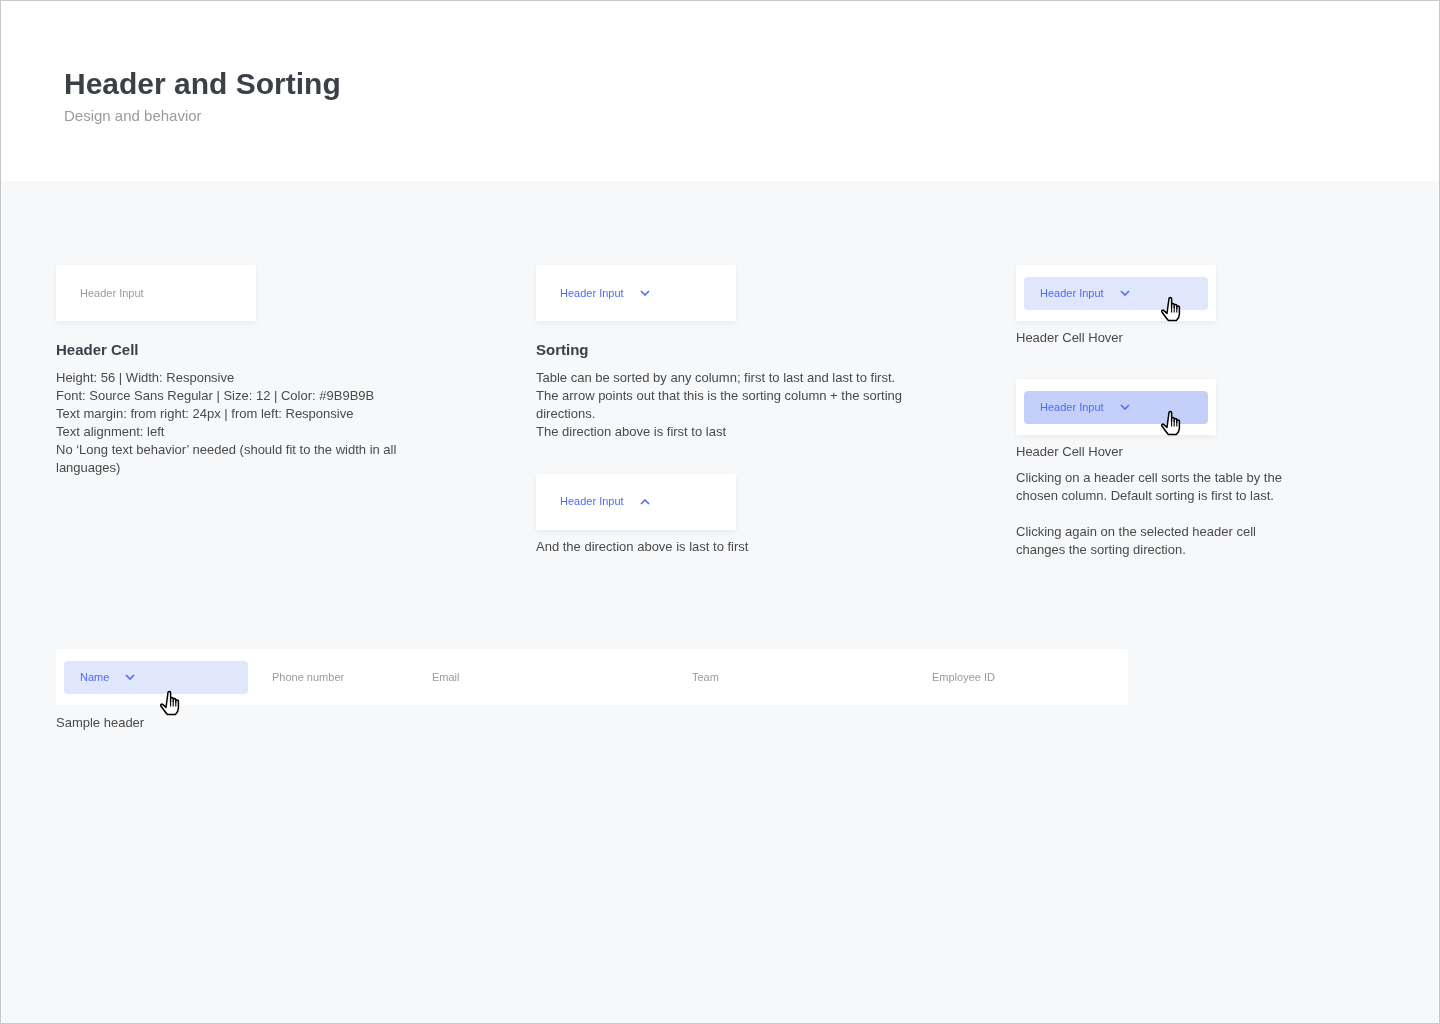 The height and width of the screenshot is (1024, 1440). Describe the element at coordinates (716, 377) in the screenshot. I see `description-text: Table can be sorted by any column; first to last and last to first.` at that location.